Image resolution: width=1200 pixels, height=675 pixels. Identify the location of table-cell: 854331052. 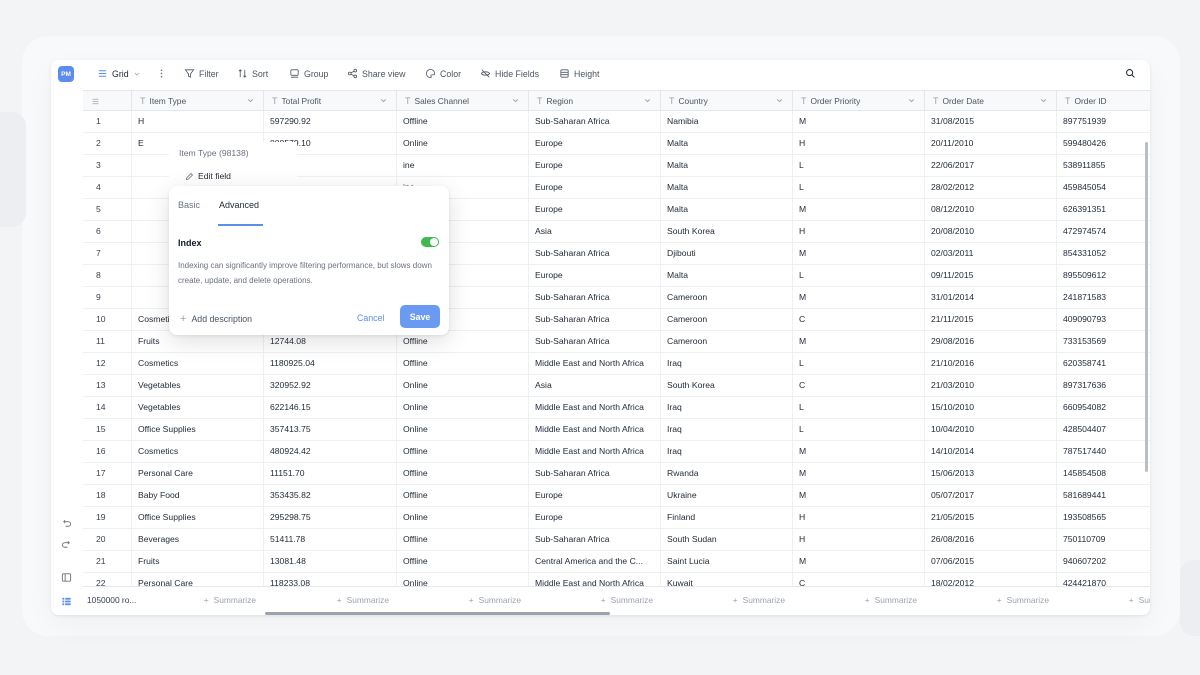
(1103, 253).